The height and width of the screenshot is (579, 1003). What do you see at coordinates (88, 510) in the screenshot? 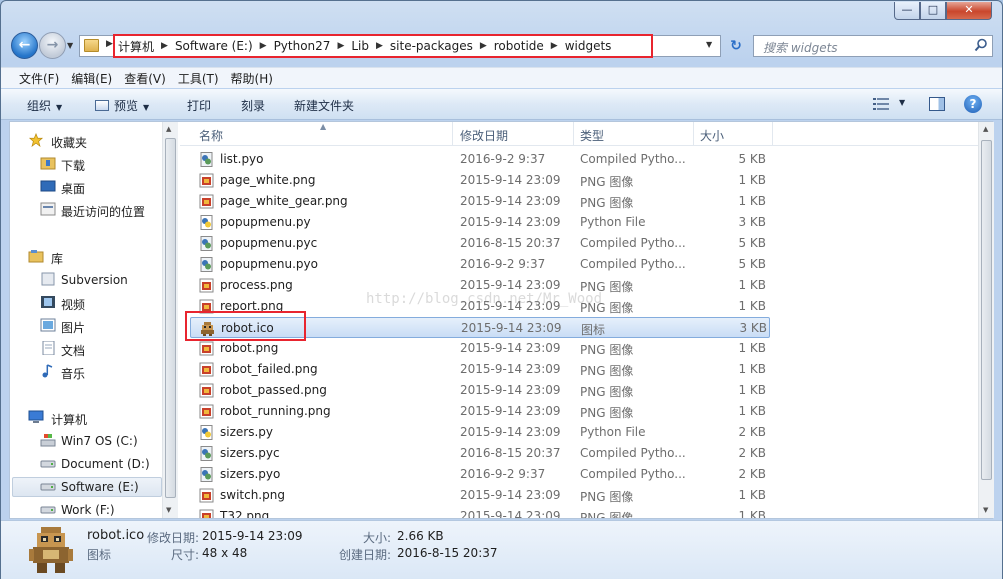
I see `nav-item-drive-f: Work (F:)` at bounding box center [88, 510].